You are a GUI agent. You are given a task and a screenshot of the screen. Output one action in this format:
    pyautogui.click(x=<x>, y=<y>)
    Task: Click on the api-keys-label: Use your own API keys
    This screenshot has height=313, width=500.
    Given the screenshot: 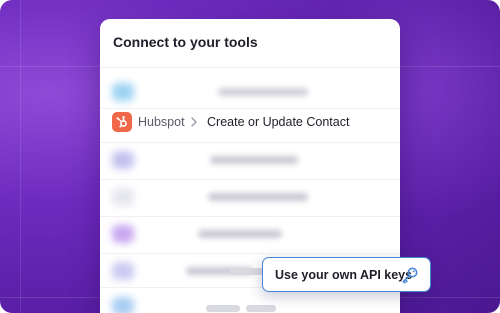 What is the action you would take?
    pyautogui.click(x=344, y=275)
    